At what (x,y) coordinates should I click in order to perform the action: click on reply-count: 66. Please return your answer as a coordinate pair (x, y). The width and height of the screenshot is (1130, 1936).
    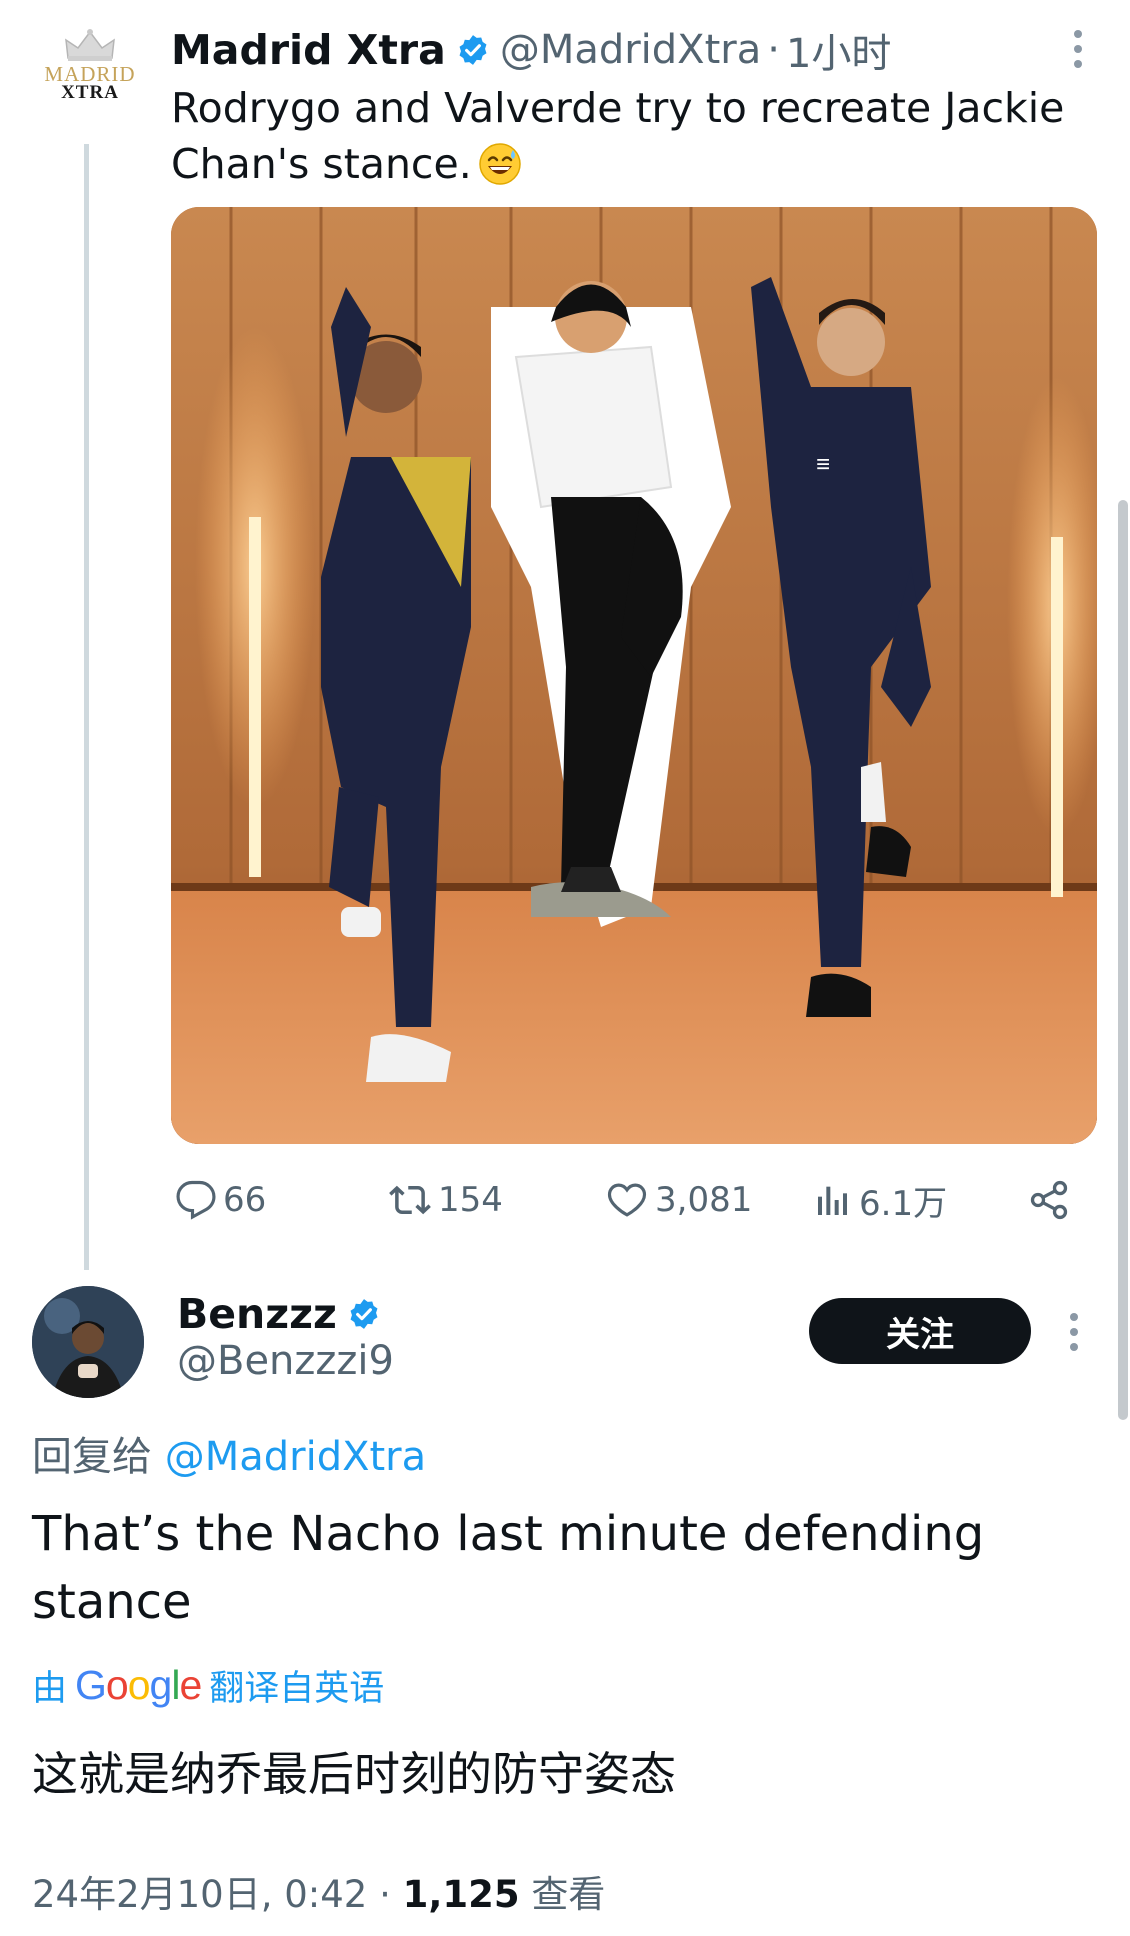
    Looking at the image, I should click on (245, 1200).